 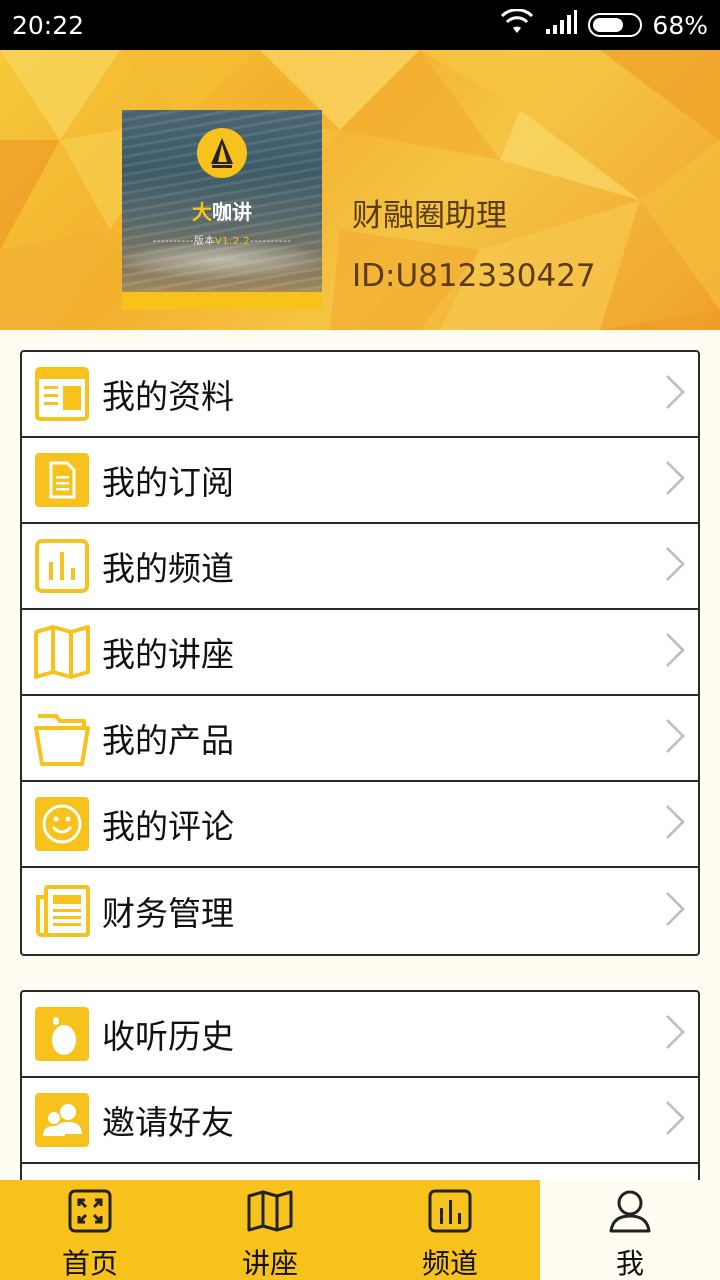 What do you see at coordinates (517, 24) in the screenshot?
I see `wifi-icon` at bounding box center [517, 24].